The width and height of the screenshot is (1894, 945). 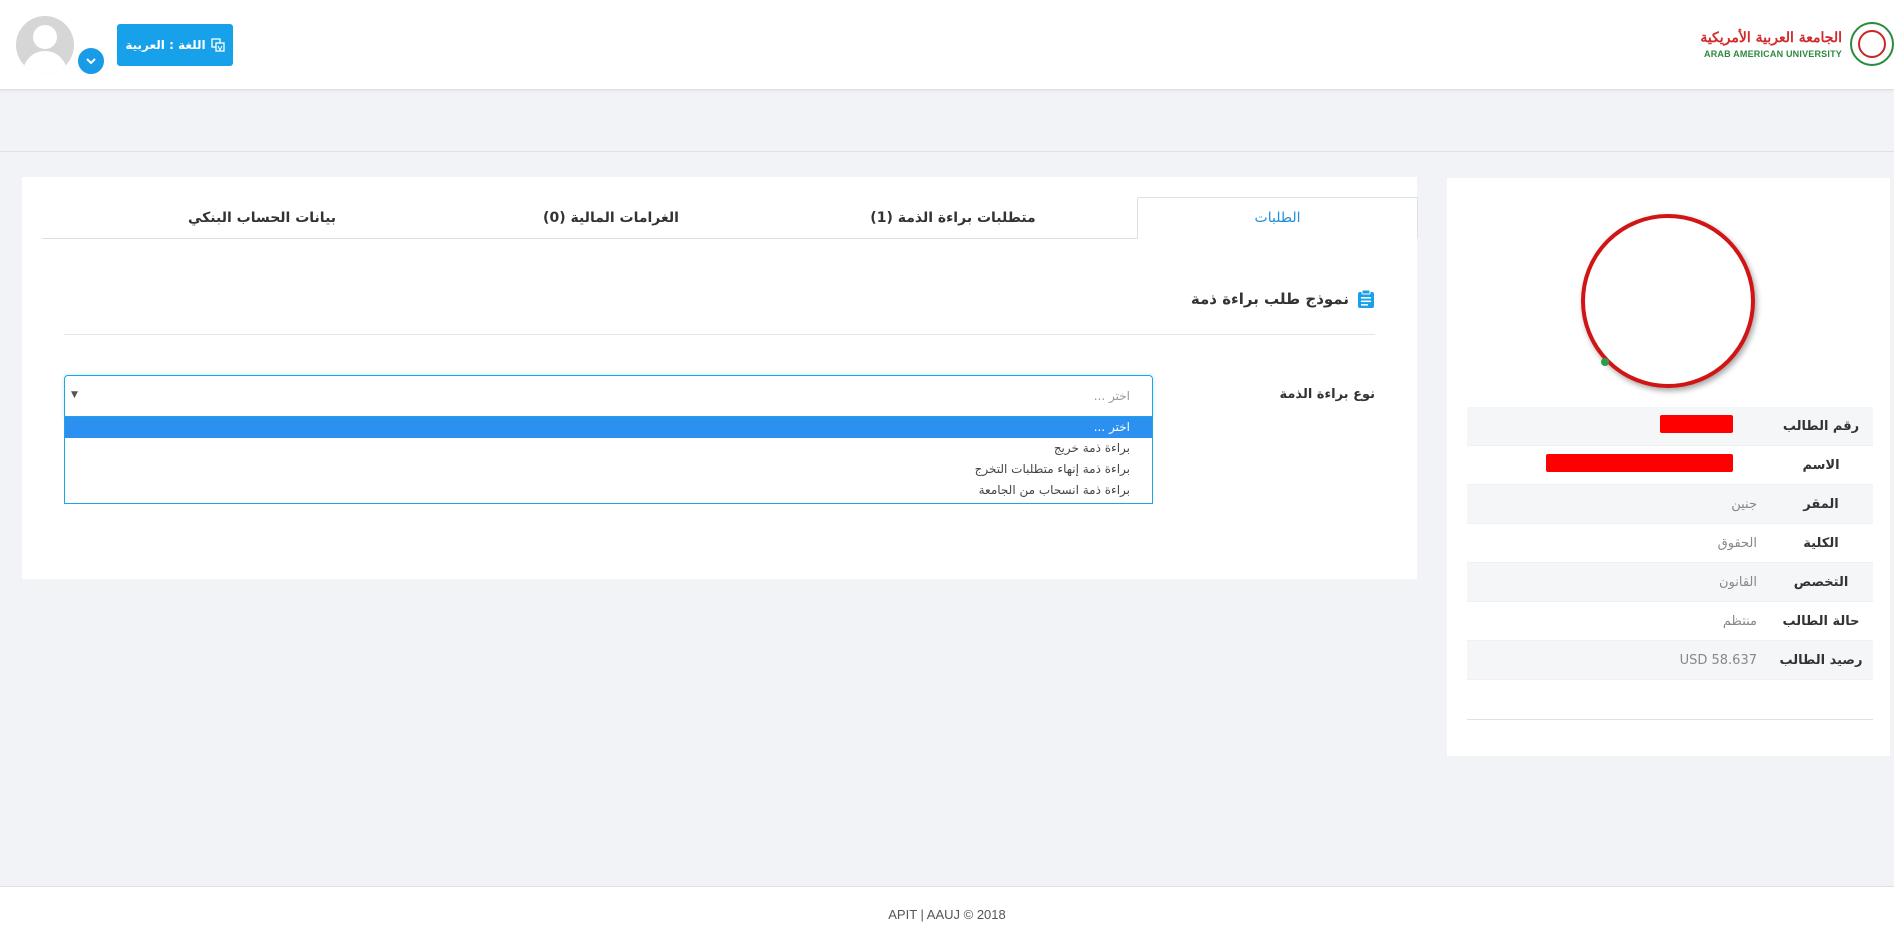 What do you see at coordinates (608, 469) in the screenshot?
I see `dropdown-option: براءة ذمة إنهاء متطلبات التخرج` at bounding box center [608, 469].